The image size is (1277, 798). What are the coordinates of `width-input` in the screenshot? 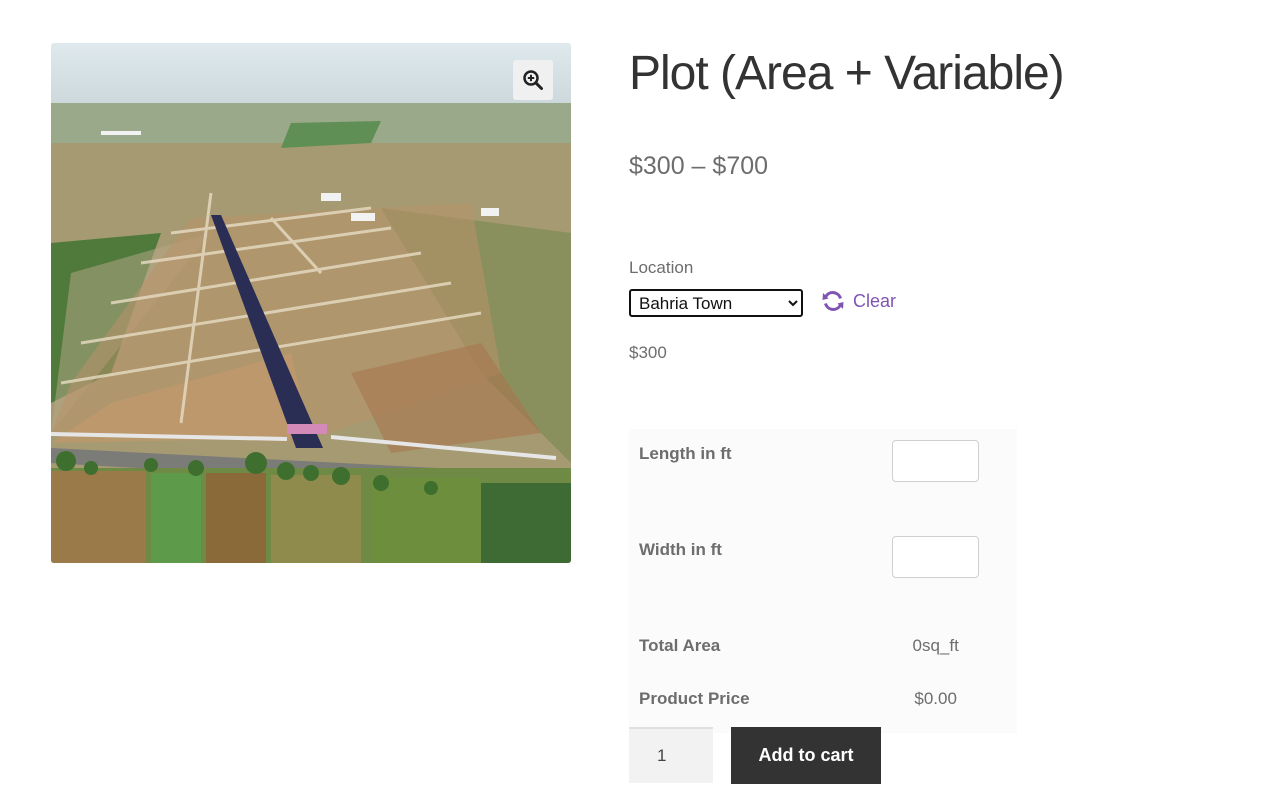 It's located at (936, 557).